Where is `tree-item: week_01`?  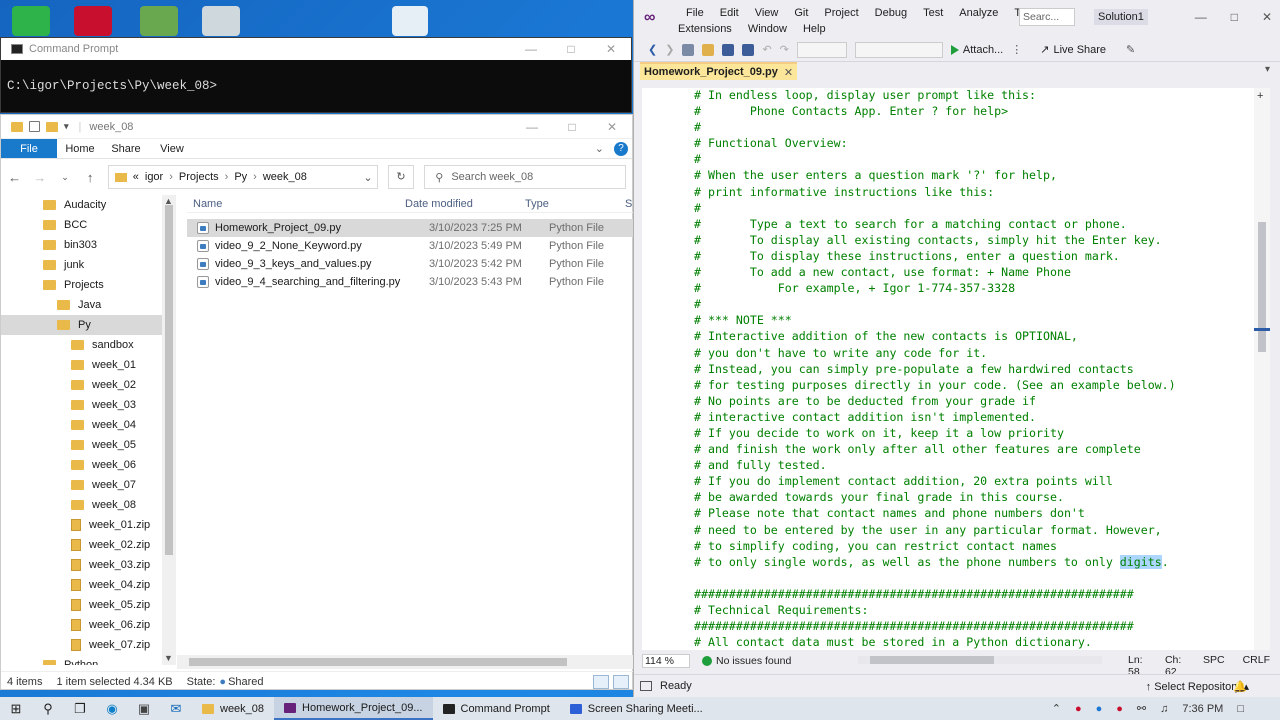
tree-item: week_01 is located at coordinates (88, 365).